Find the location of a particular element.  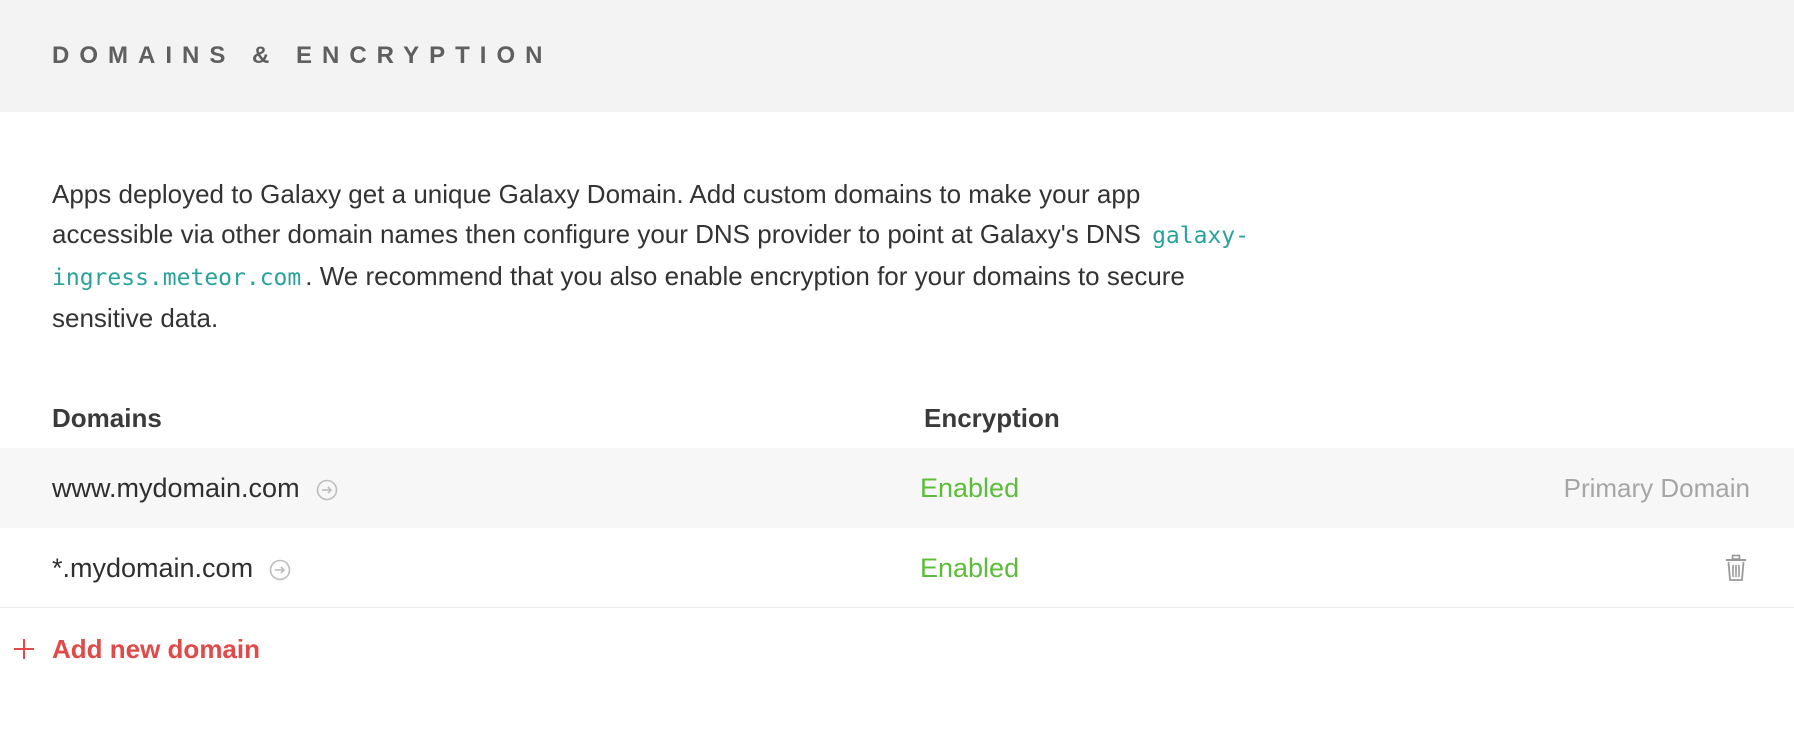

domain-link: www.mydomain.com is located at coordinates (176, 488).